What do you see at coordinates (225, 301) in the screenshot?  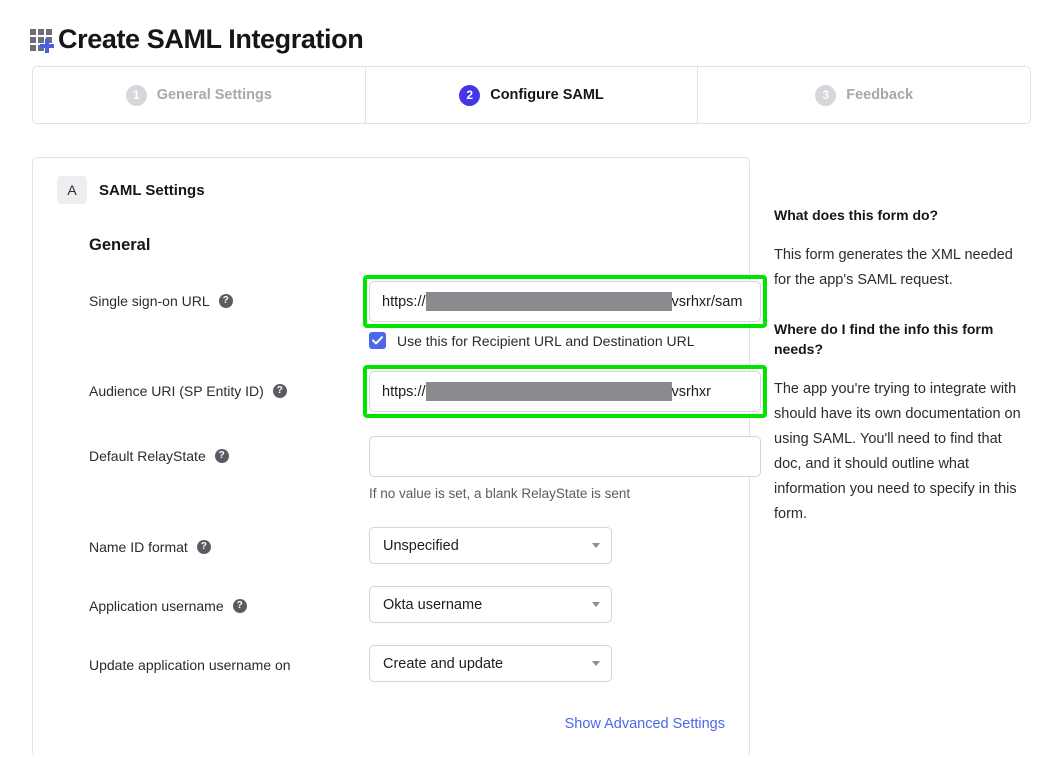 I see `help-icon-single-sign-on-url: ?` at bounding box center [225, 301].